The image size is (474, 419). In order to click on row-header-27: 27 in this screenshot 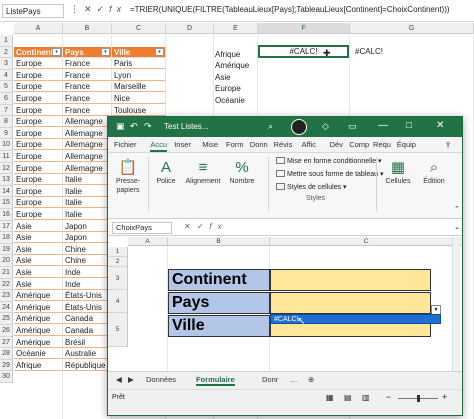, I will do `click(6, 342)`.